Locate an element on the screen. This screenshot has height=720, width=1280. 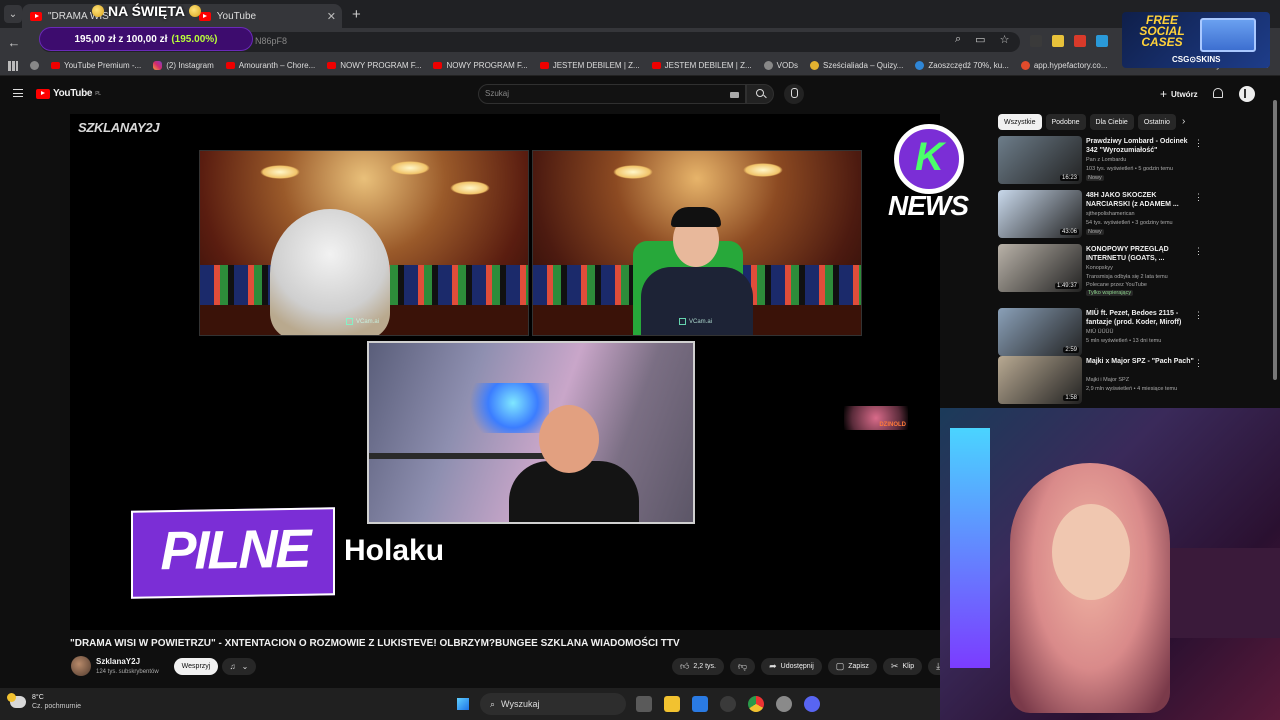
video-duration: 43:06 is located at coordinates (1069, 232).